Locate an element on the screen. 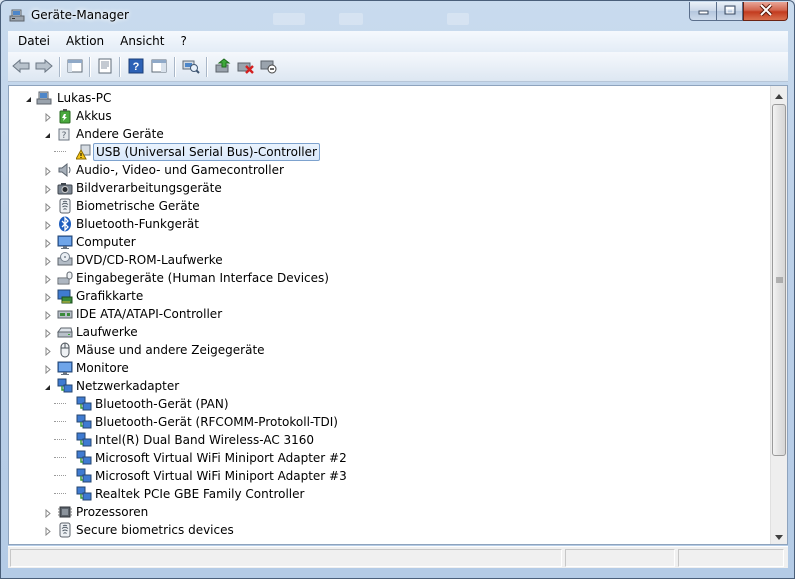 This screenshot has width=795, height=579. tree-node: Netzwerkadapter is located at coordinates (379, 386).